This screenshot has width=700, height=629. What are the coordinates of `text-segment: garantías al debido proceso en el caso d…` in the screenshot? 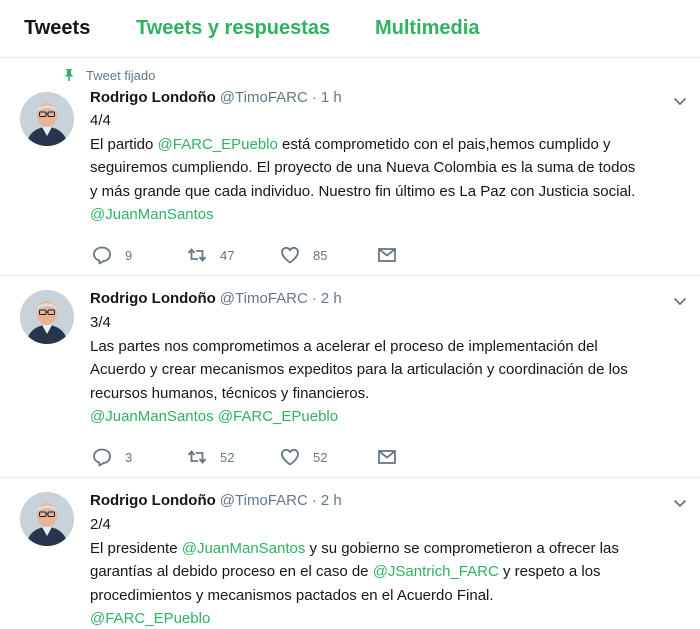 It's located at (231, 571).